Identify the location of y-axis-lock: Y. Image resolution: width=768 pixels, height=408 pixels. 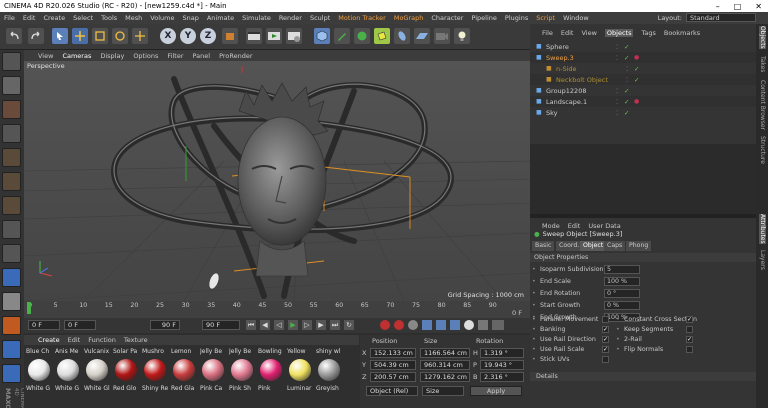
(188, 36).